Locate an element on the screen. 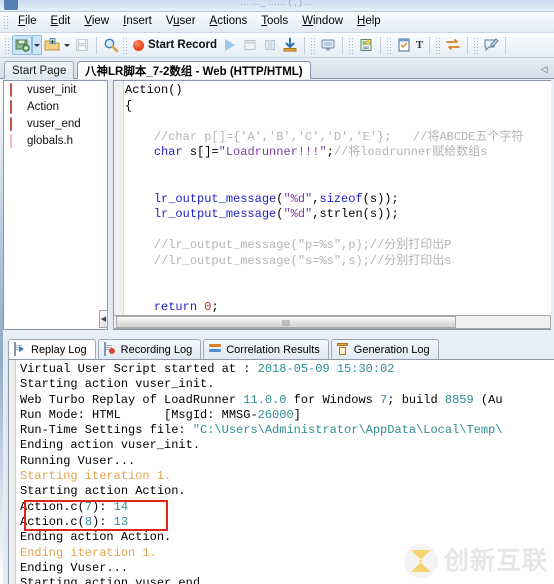 The width and height of the screenshot is (554, 584). save-script-icon is located at coordinates (22, 45).